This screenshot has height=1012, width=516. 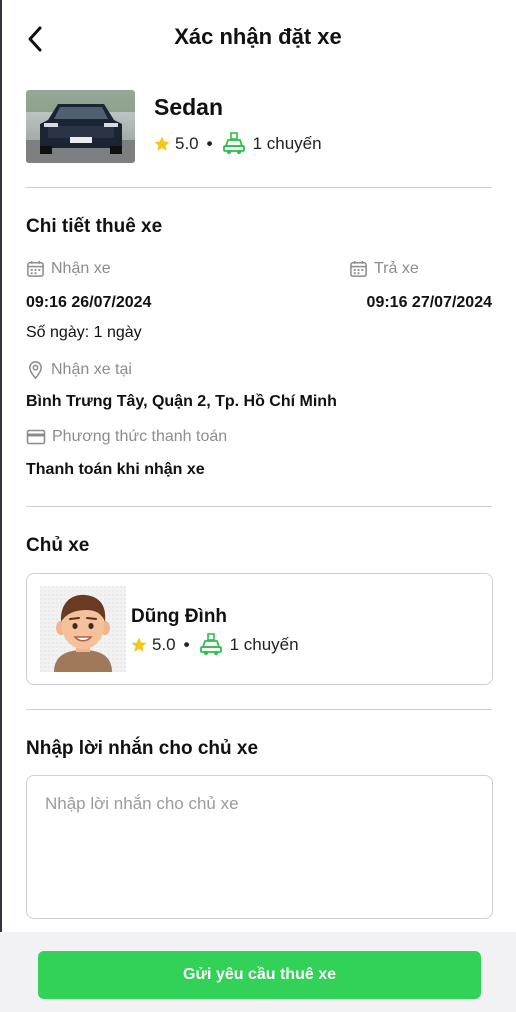 What do you see at coordinates (91, 369) in the screenshot?
I see `location-label-text: Nhận xe tại` at bounding box center [91, 369].